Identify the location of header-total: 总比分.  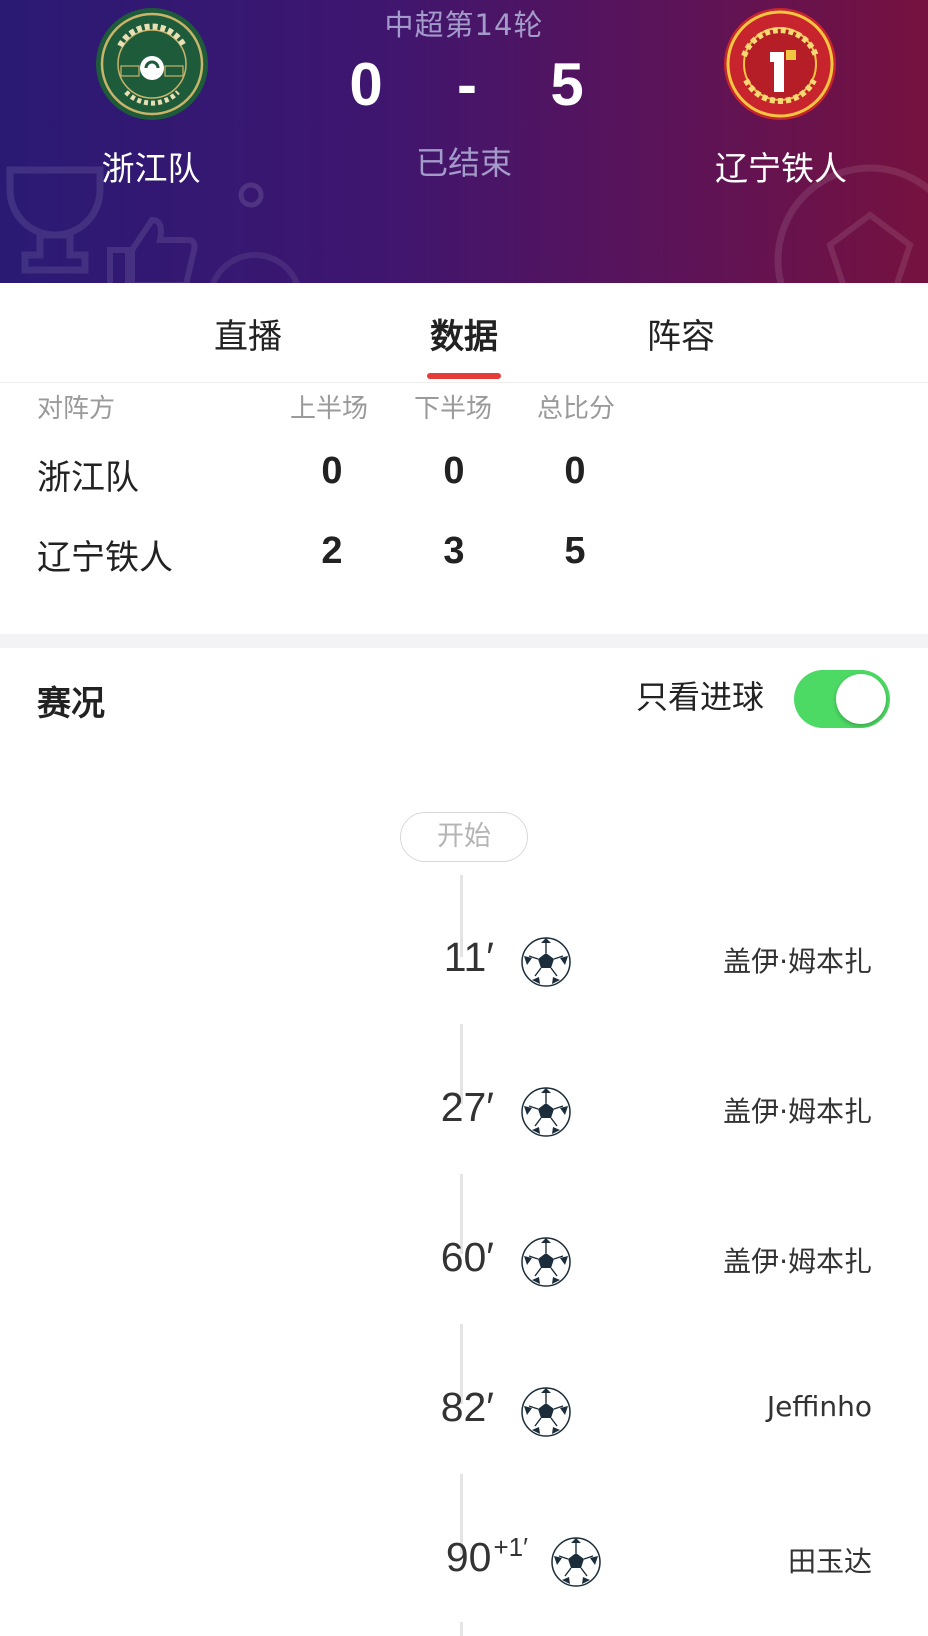
(576, 409).